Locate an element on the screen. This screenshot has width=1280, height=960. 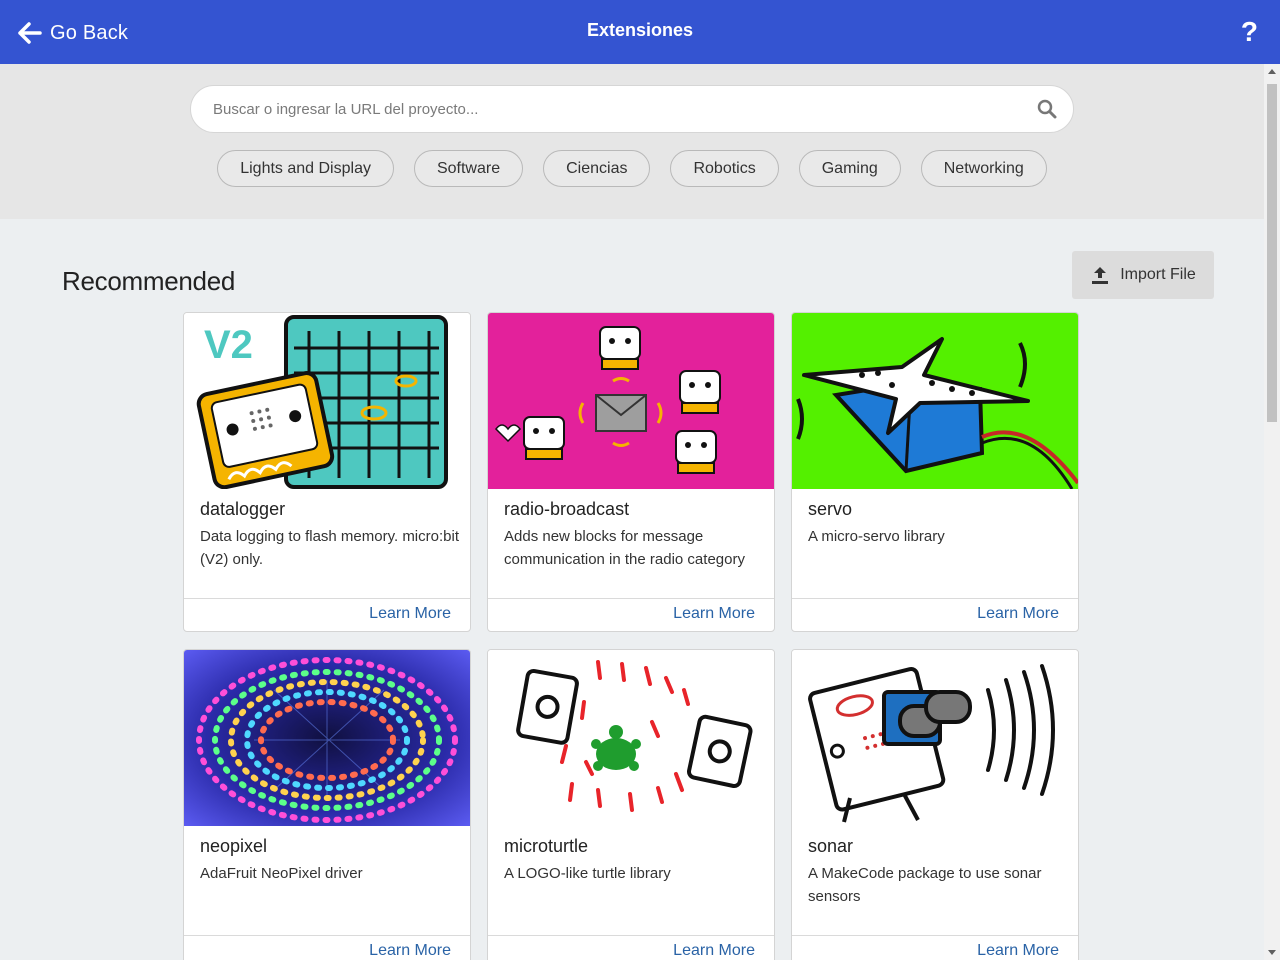
servo-image is located at coordinates (935, 401).